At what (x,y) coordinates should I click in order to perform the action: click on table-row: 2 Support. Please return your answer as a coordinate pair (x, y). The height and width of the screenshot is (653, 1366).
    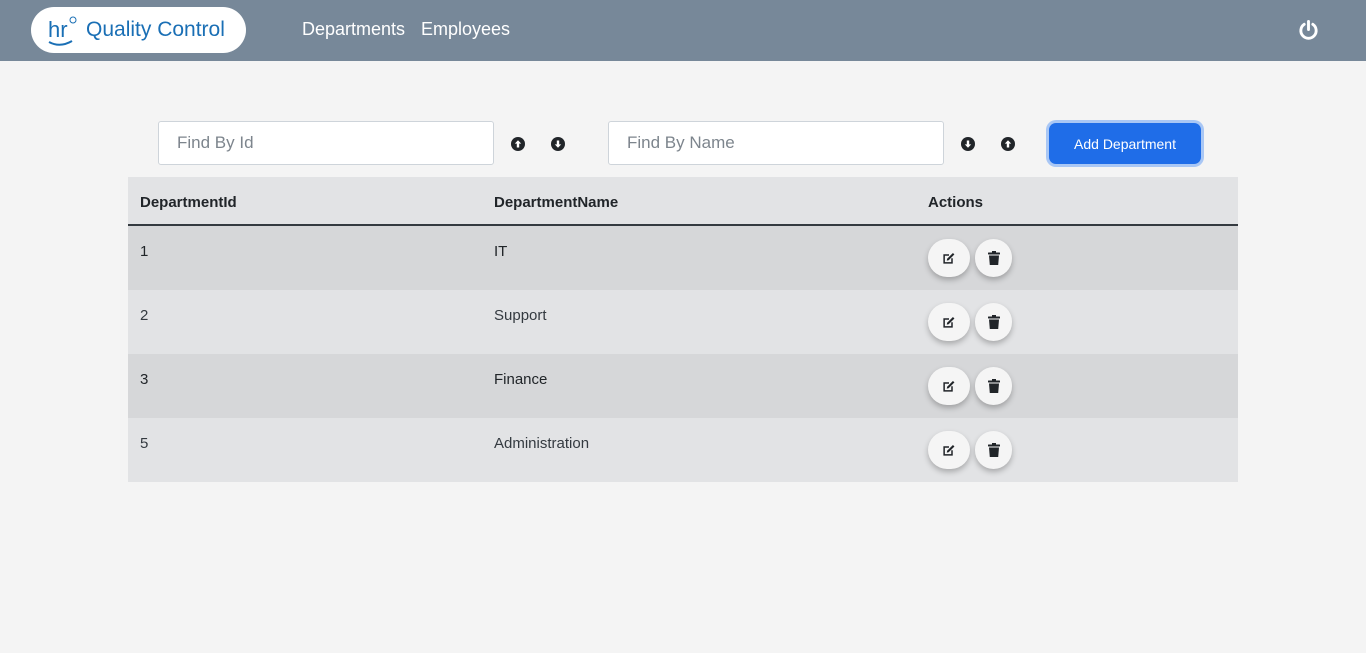
    Looking at the image, I should click on (683, 322).